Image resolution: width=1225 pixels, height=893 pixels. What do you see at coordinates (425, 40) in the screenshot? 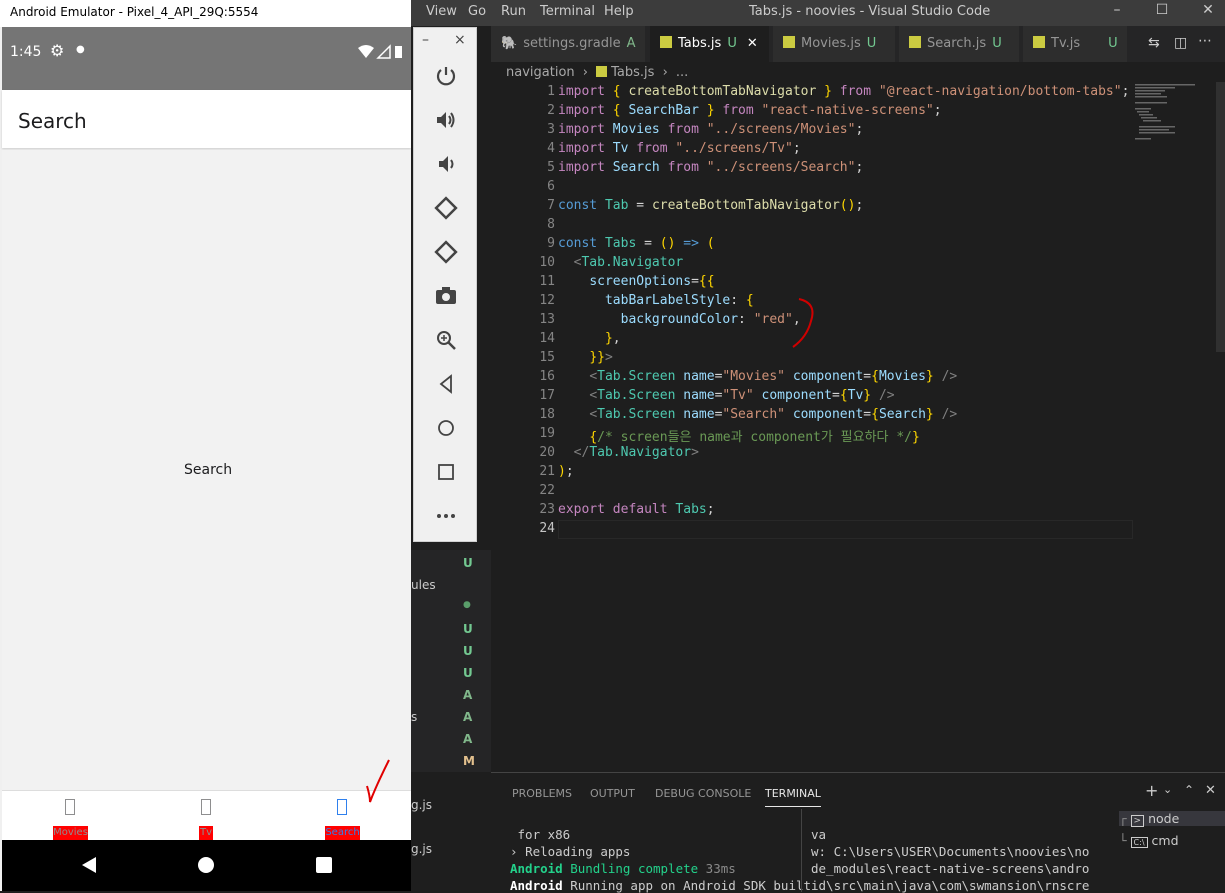
I see `minimize-emulator-icon: –` at bounding box center [425, 40].